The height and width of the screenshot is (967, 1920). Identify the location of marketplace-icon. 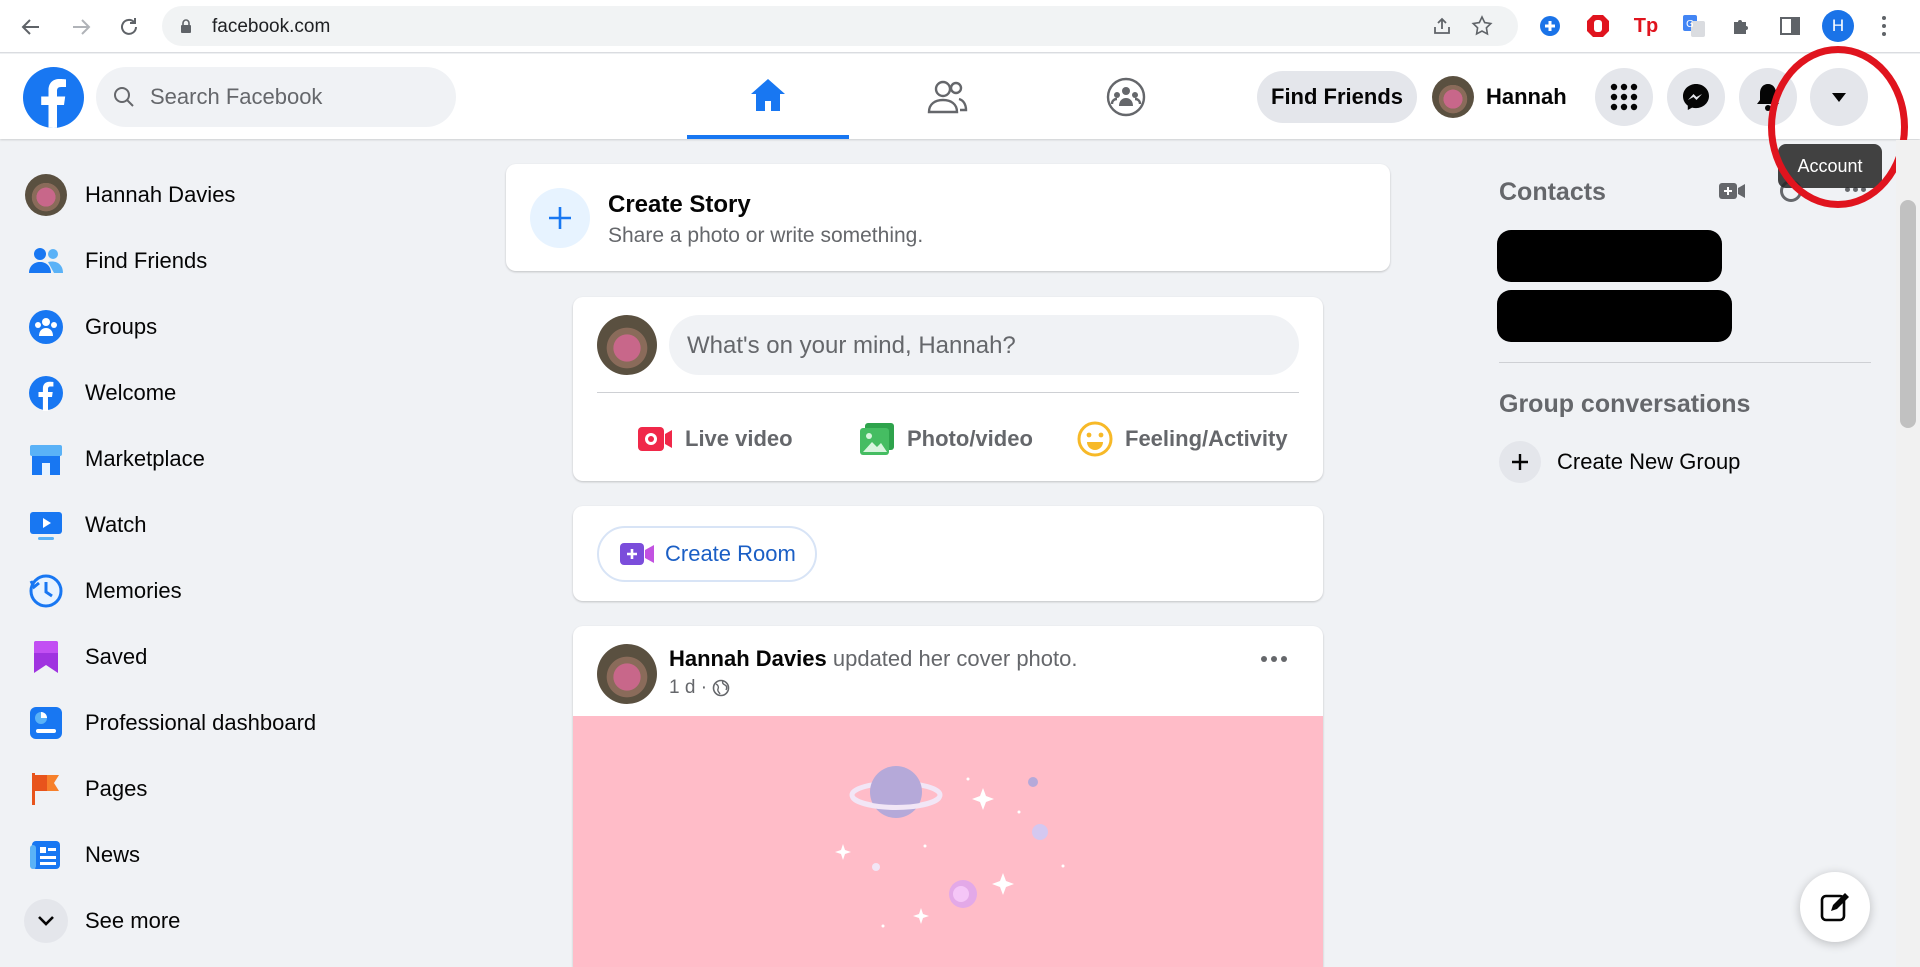
(46, 459).